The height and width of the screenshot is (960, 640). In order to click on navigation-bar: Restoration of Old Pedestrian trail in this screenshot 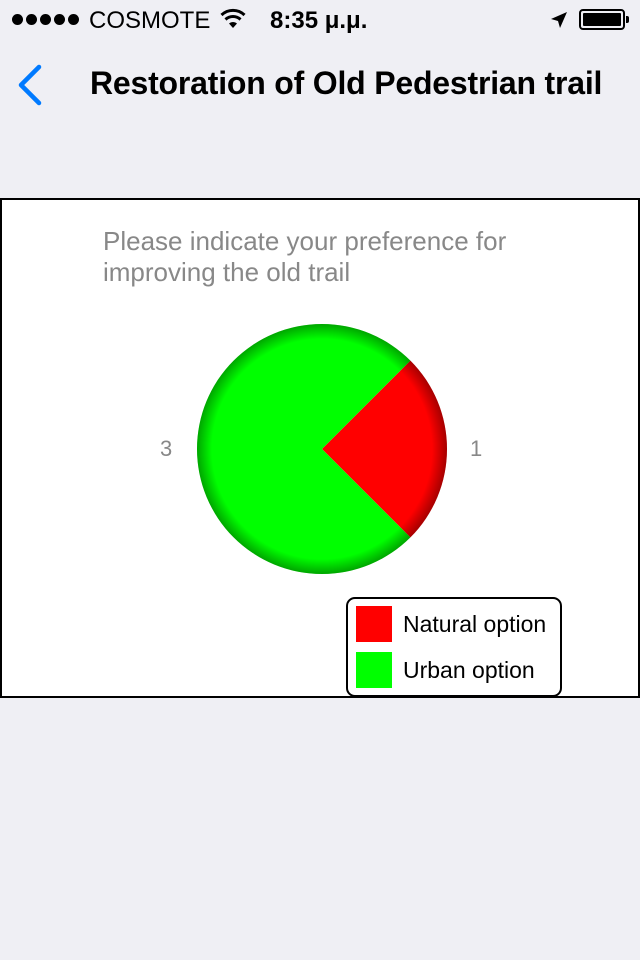, I will do `click(320, 84)`.